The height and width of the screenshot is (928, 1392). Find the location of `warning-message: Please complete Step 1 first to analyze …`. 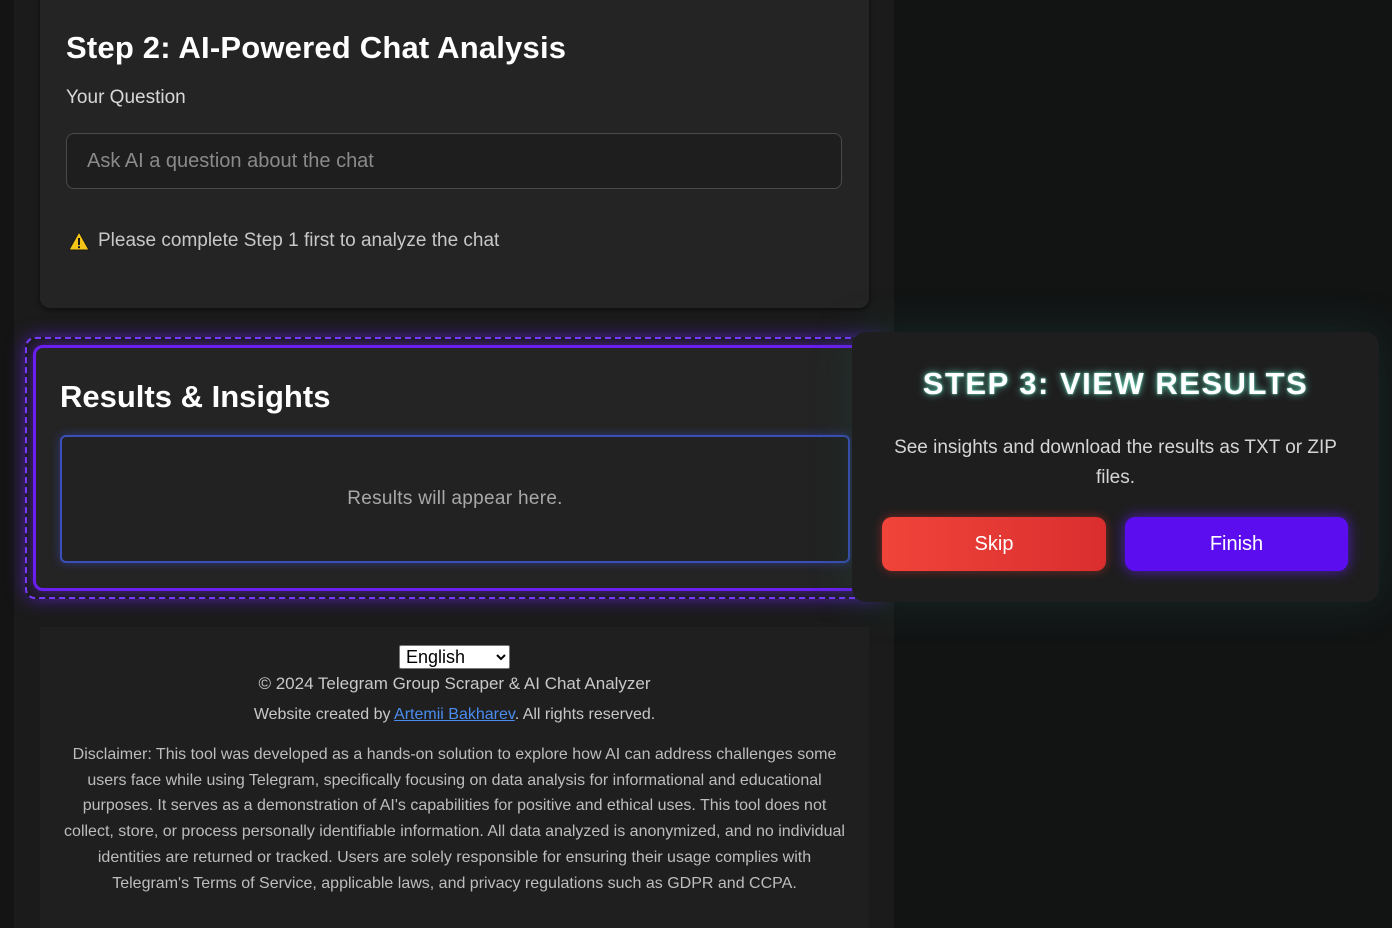

warning-message: Please complete Step 1 first to analyze … is located at coordinates (283, 241).